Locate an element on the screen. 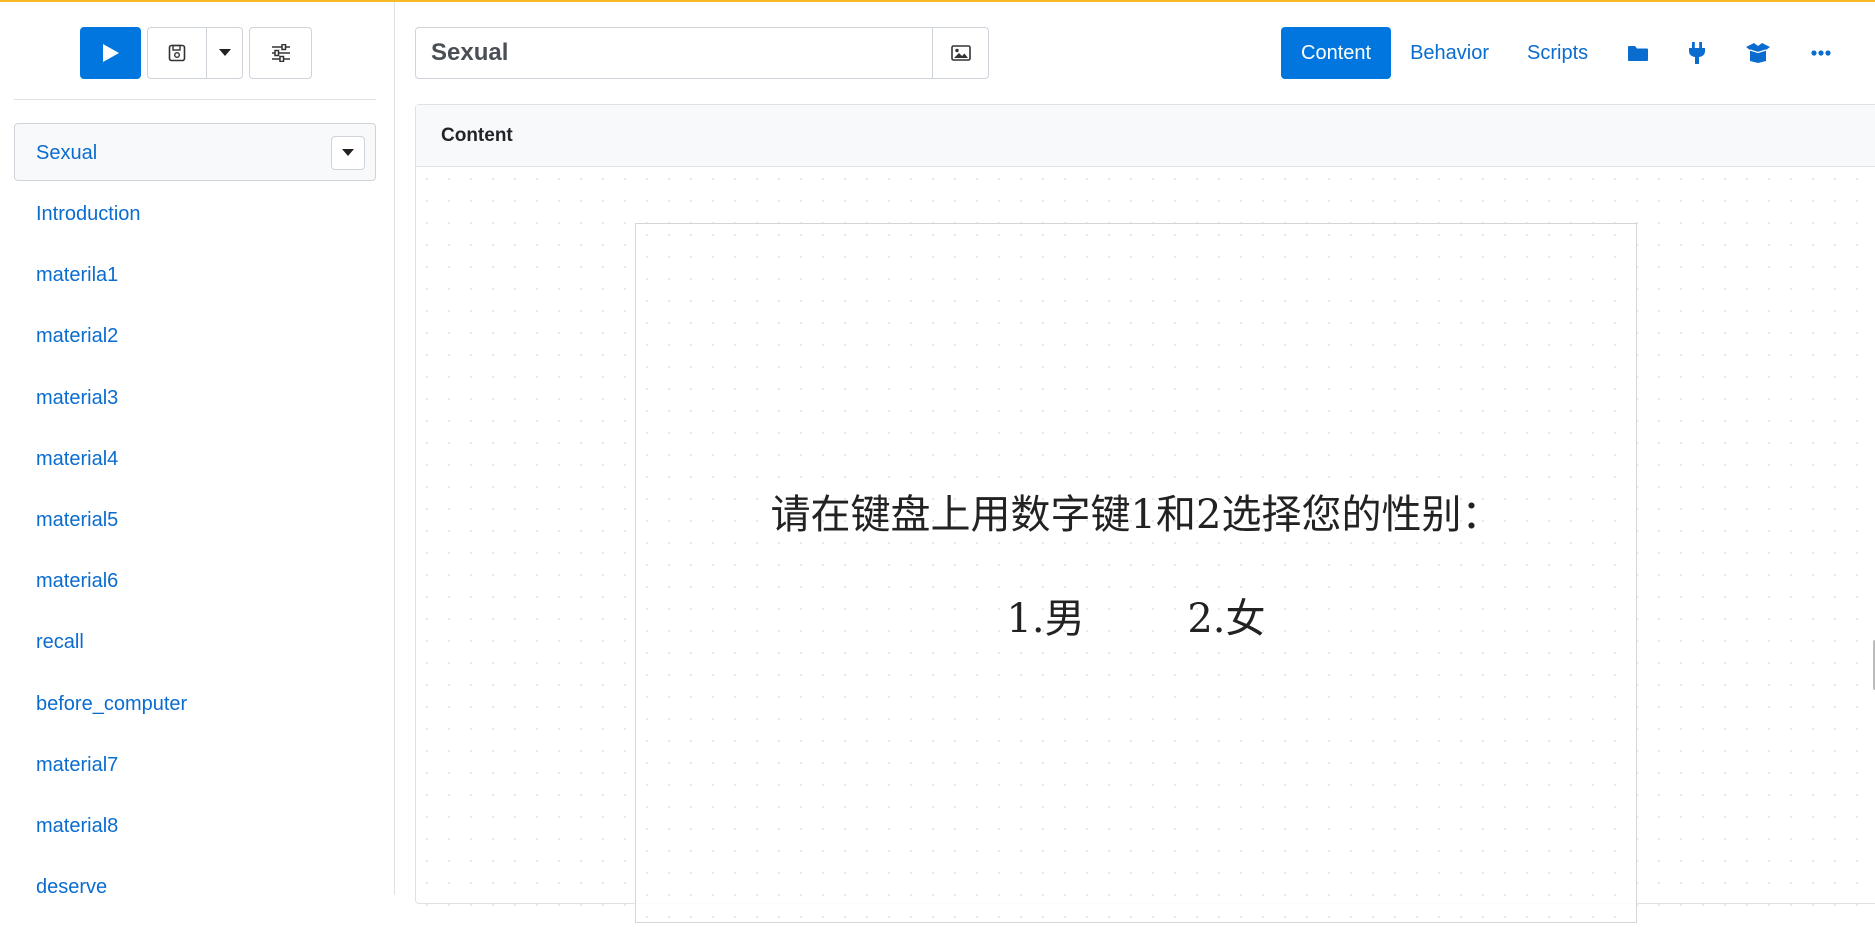 Image resolution: width=1875 pixels, height=933 pixels. plugins-button is located at coordinates (1697, 53).